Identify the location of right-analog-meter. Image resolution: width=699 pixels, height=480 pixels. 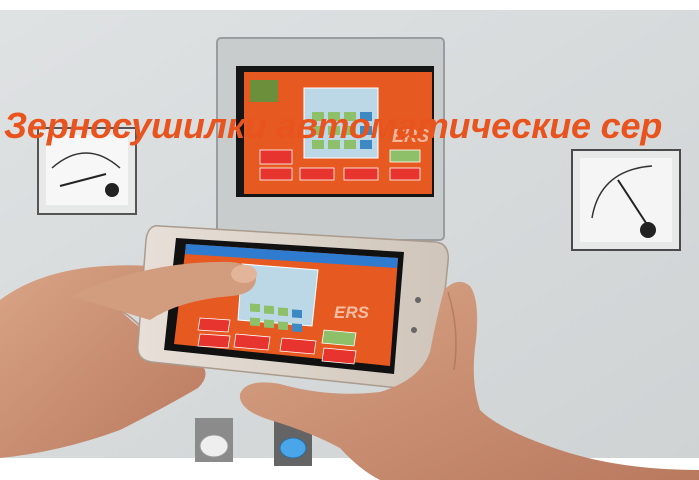
(626, 200).